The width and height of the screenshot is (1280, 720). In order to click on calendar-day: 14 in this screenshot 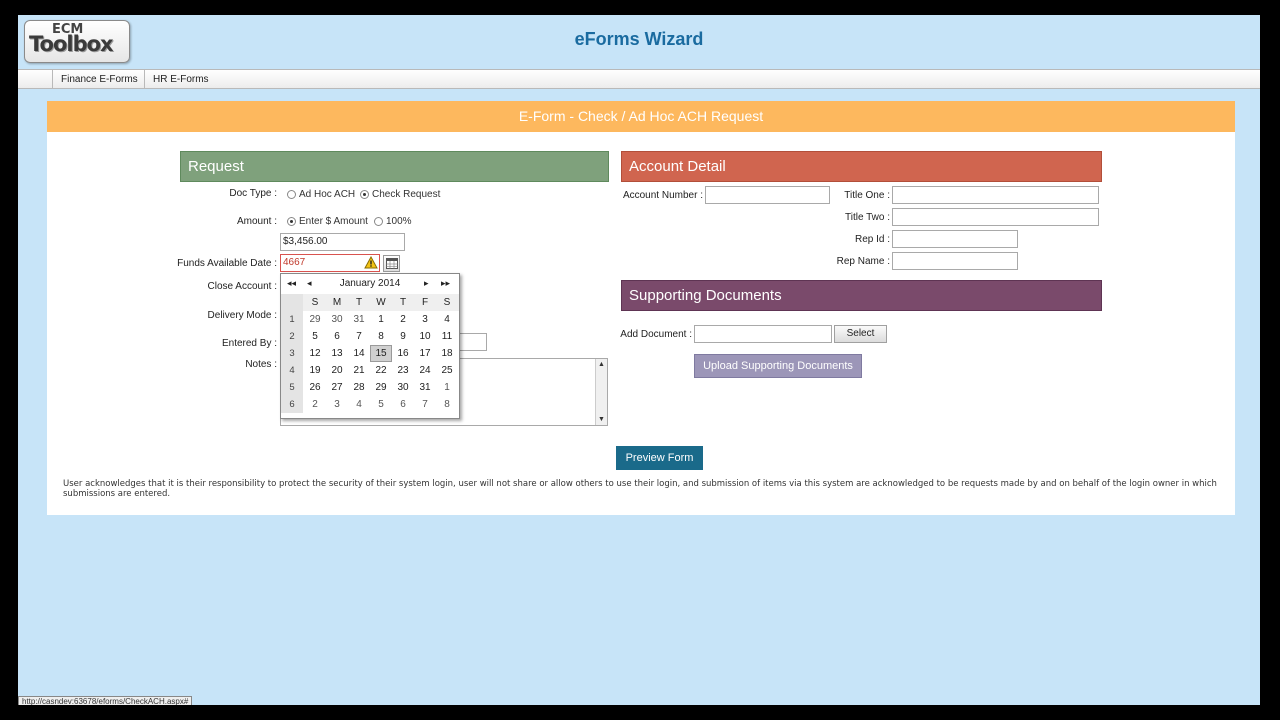, I will do `click(359, 353)`.